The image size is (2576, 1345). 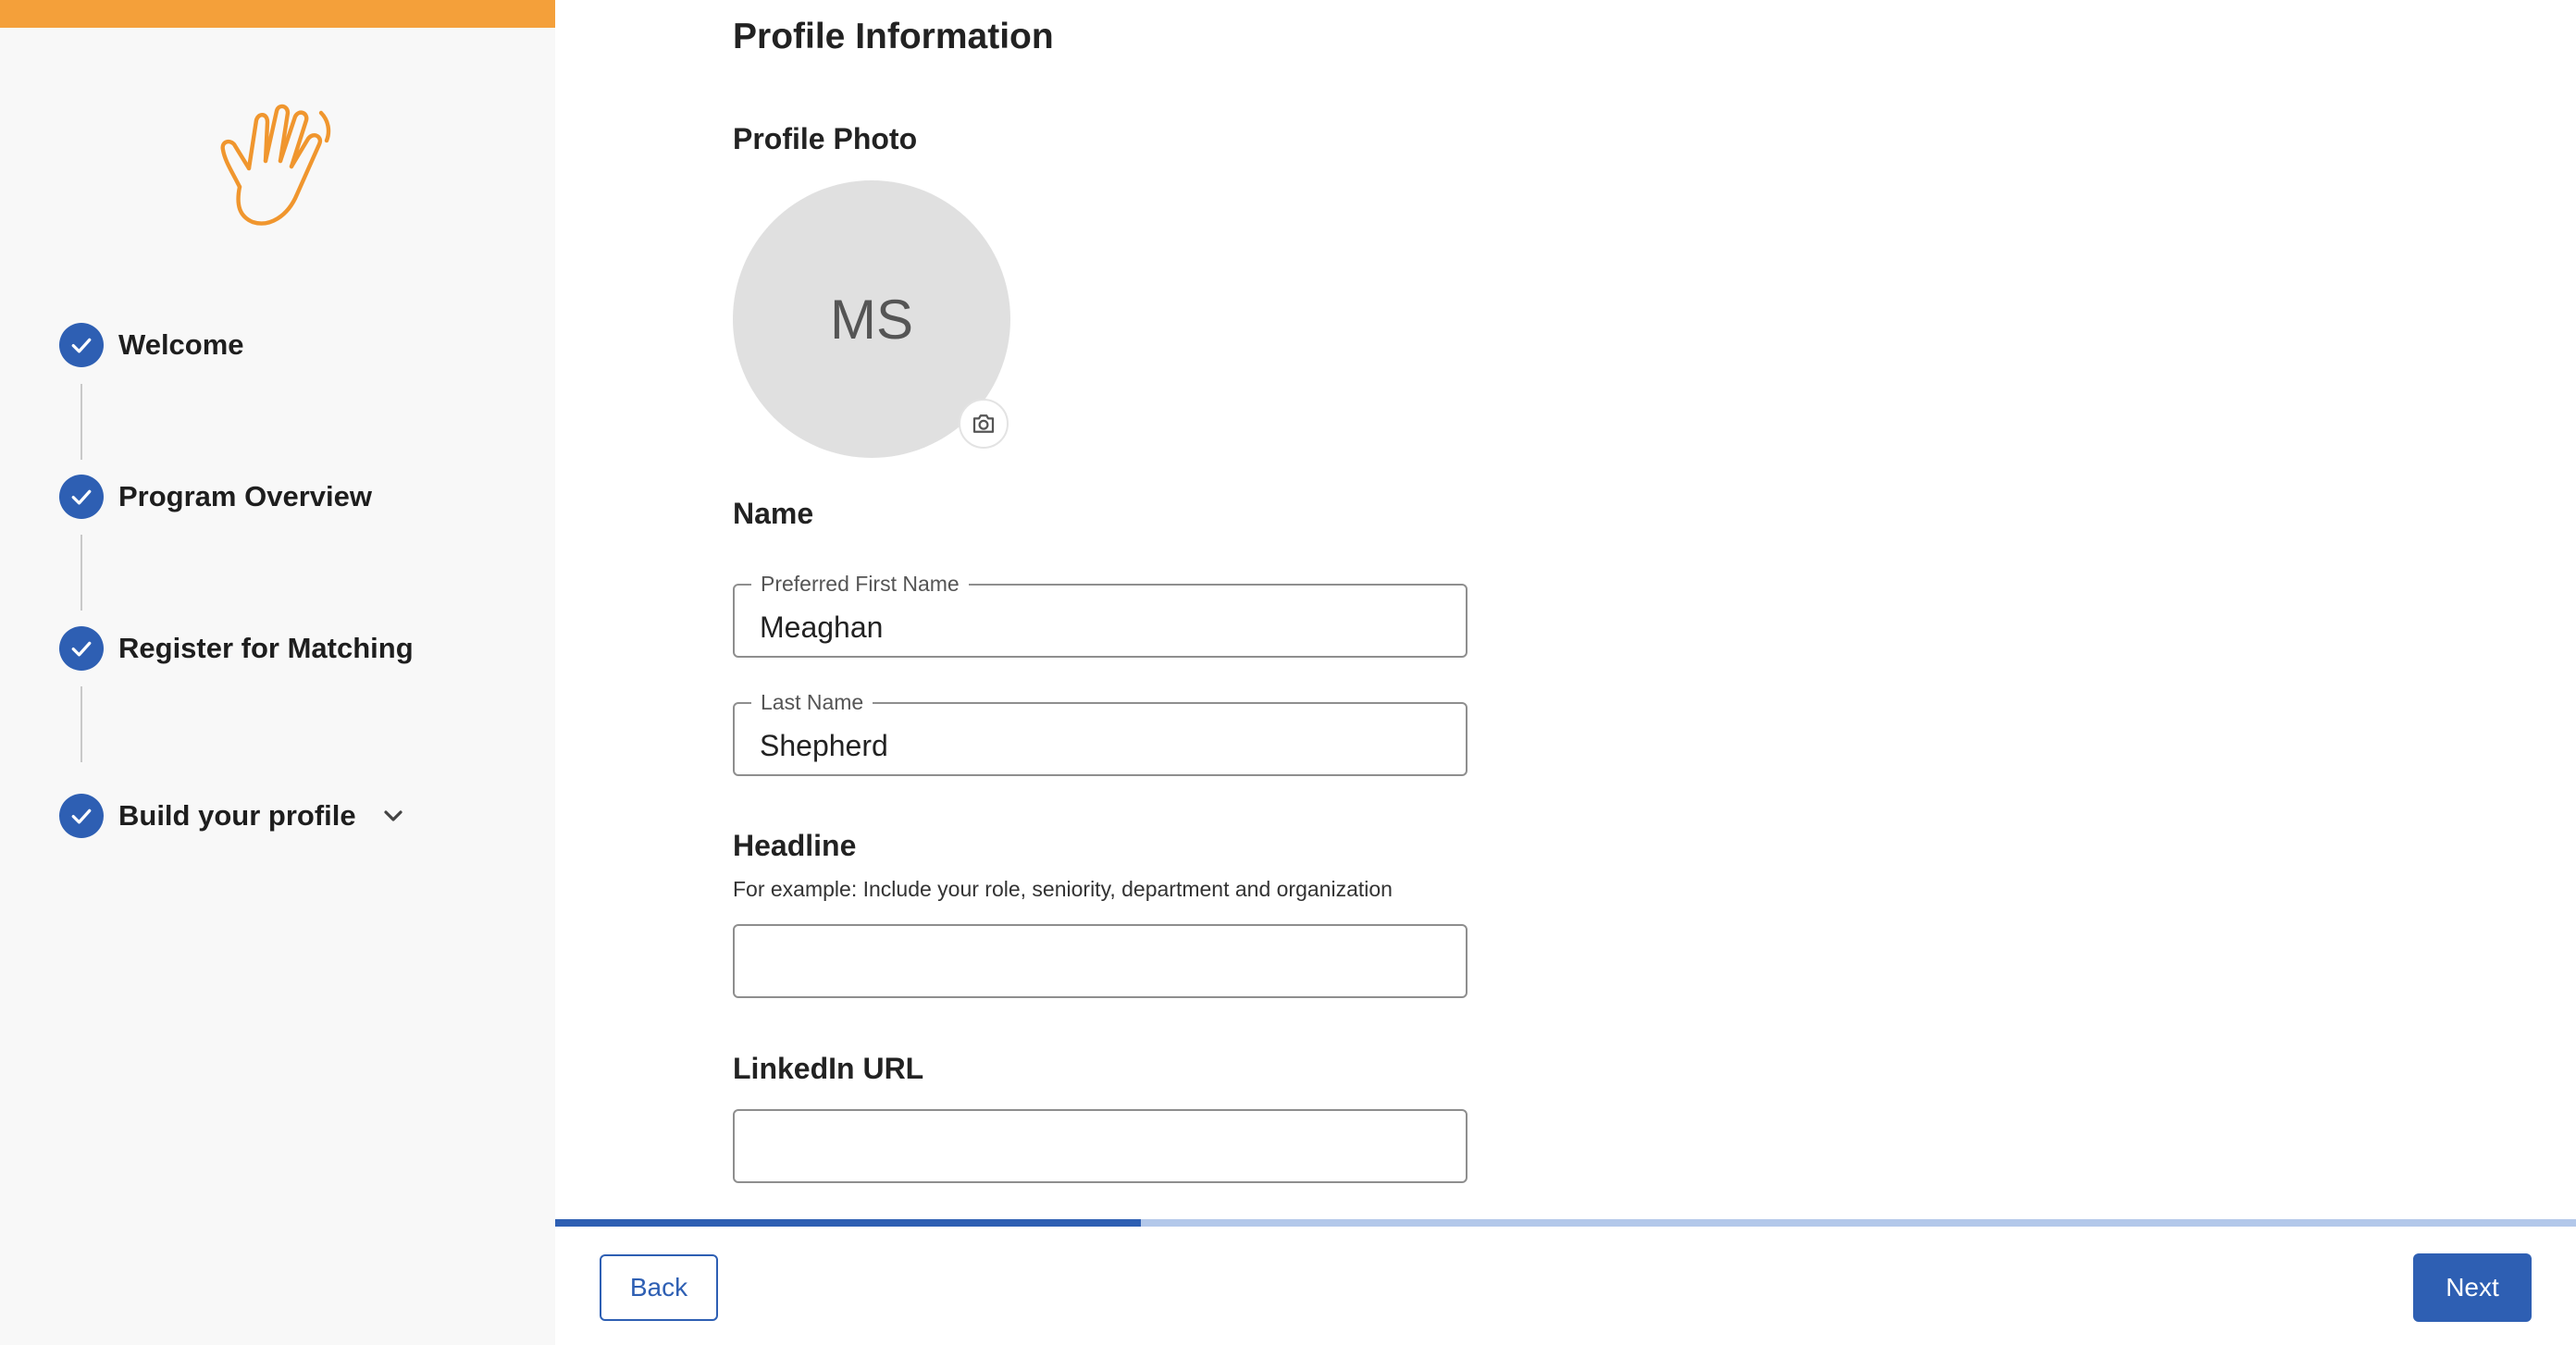 What do you see at coordinates (795, 845) in the screenshot?
I see `headline-section-title: Headline` at bounding box center [795, 845].